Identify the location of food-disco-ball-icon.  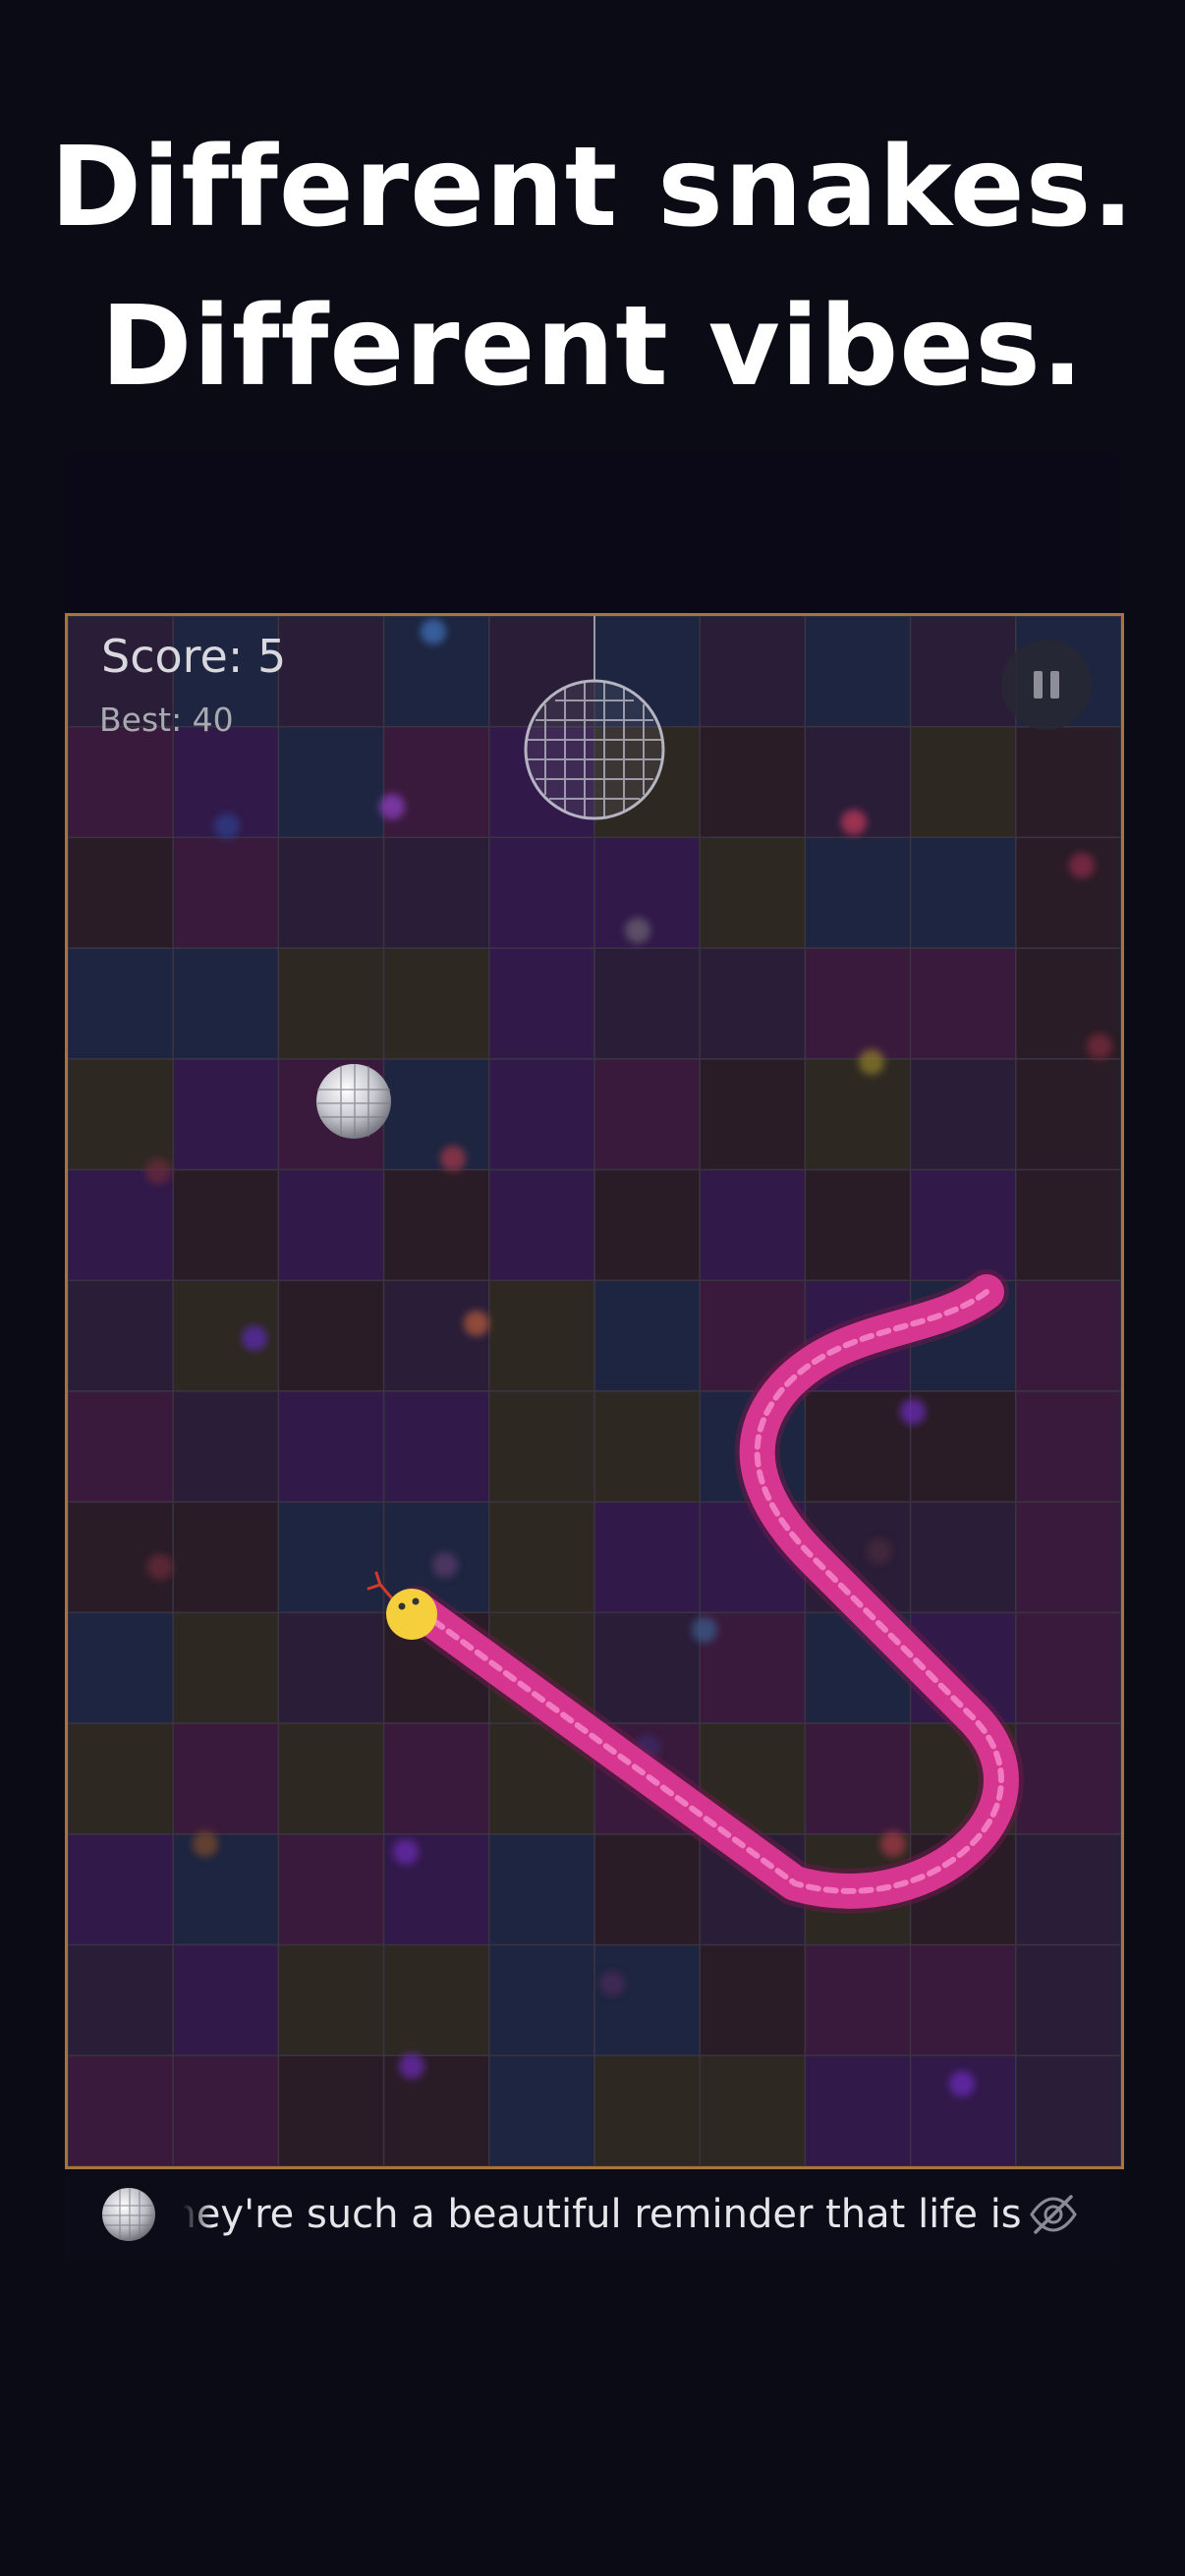
(353, 1101).